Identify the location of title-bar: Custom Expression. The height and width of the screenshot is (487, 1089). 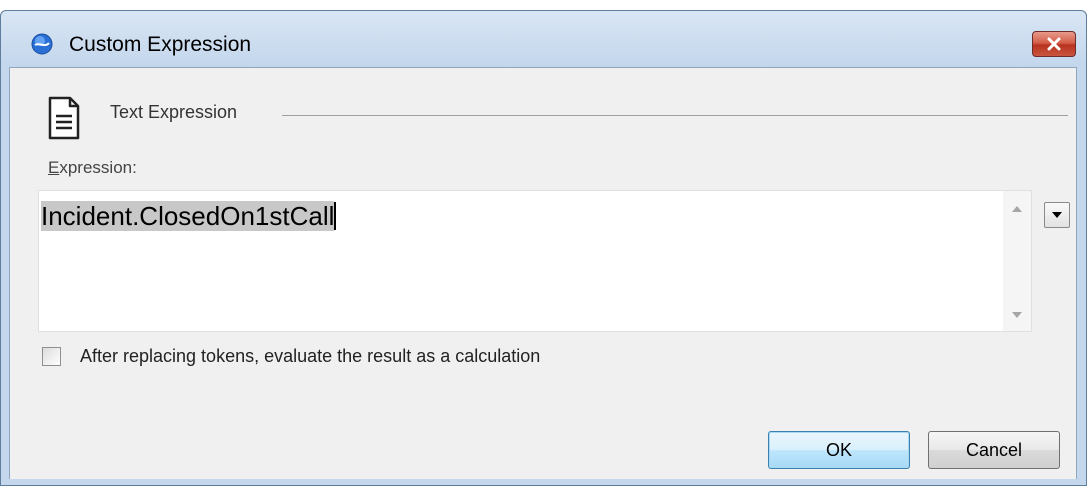
(543, 39).